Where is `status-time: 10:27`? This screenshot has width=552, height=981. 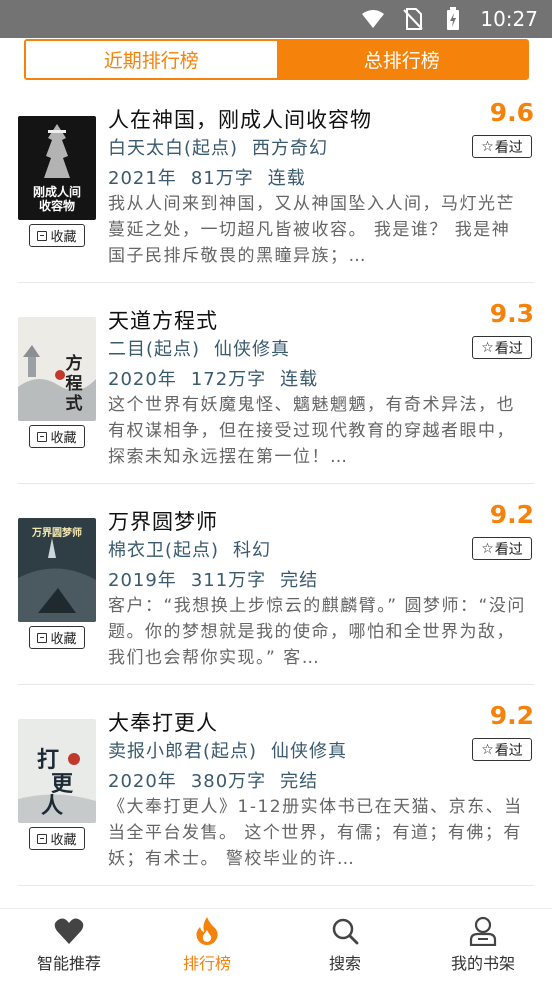 status-time: 10:27 is located at coordinates (509, 19).